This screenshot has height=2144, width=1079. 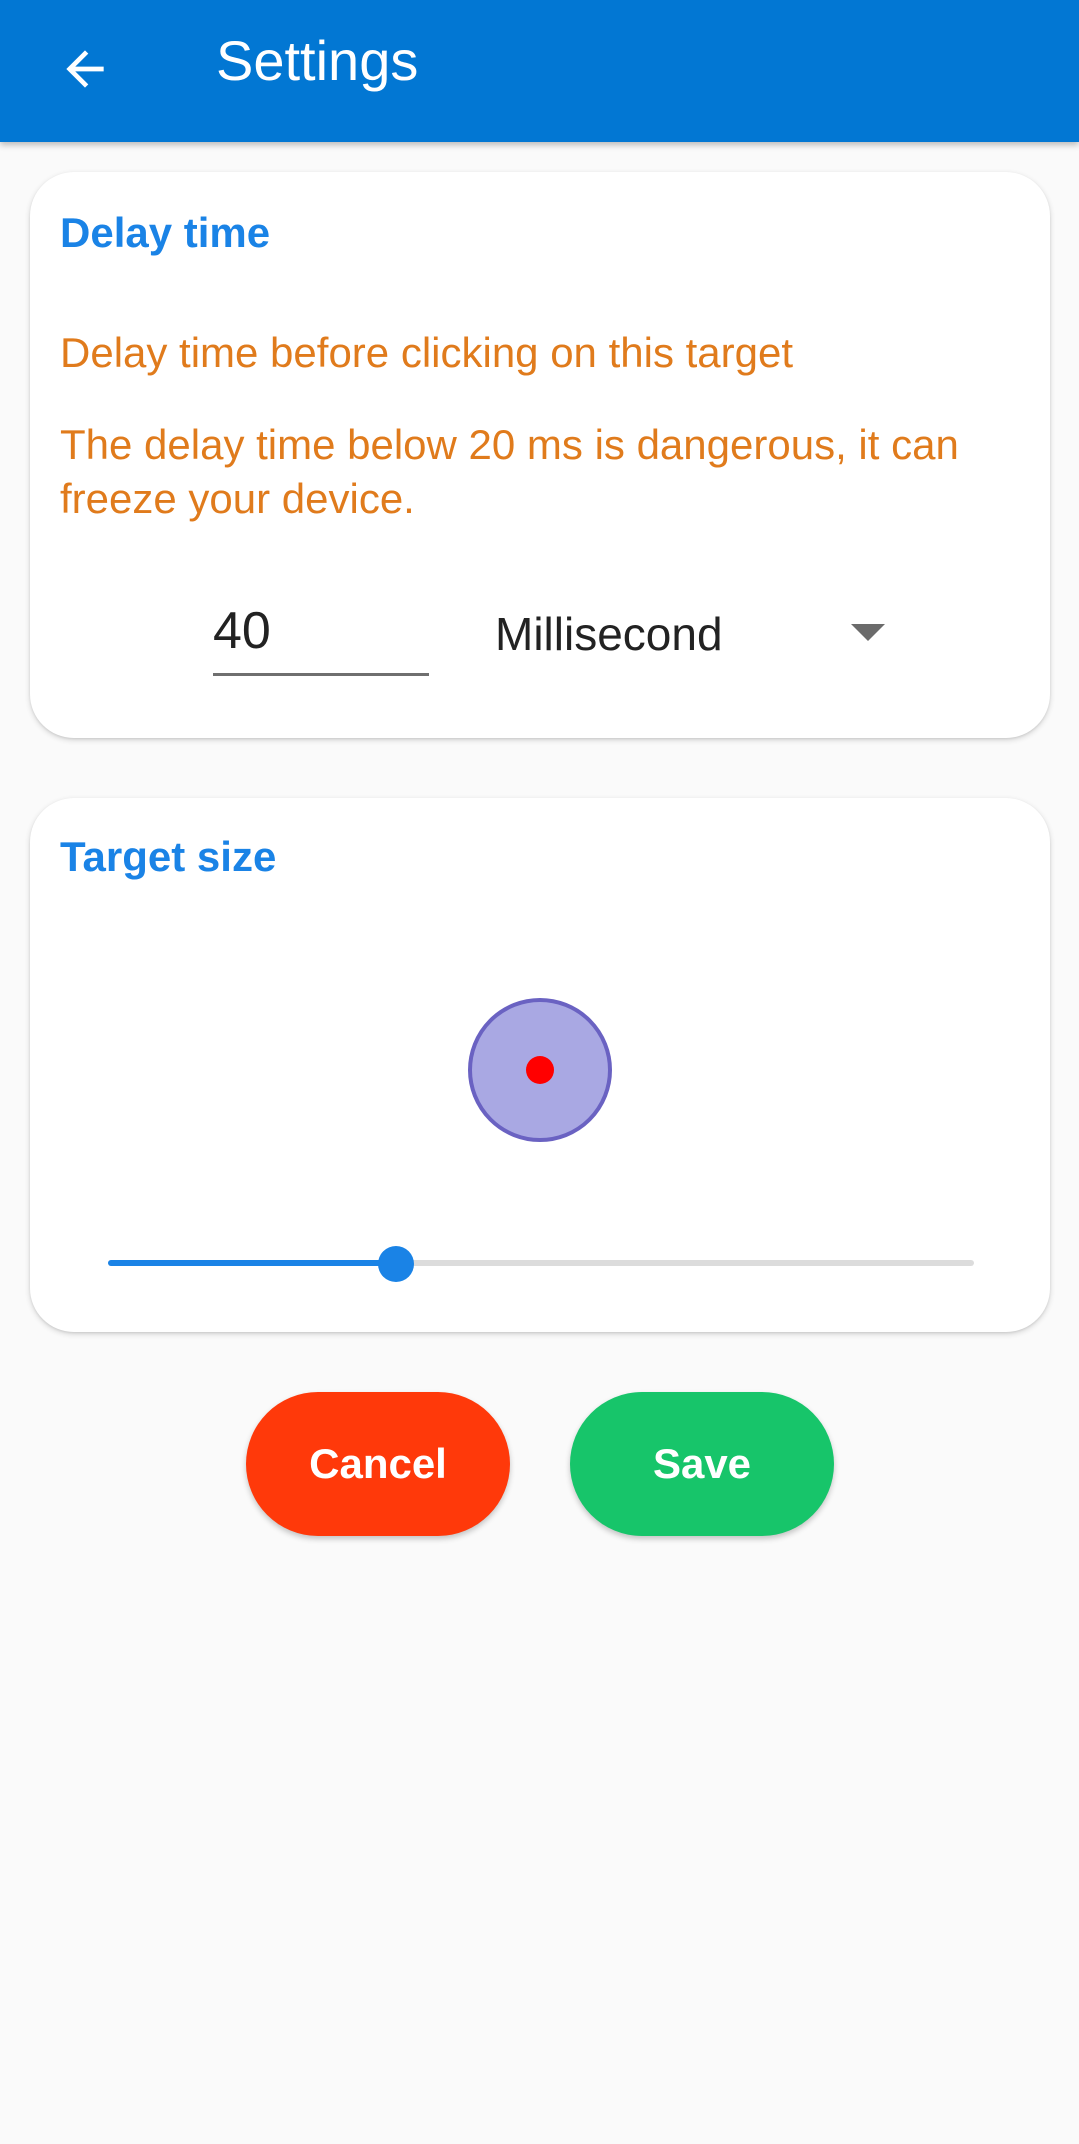 I want to click on target-preview-icon, so click(x=540, y=1070).